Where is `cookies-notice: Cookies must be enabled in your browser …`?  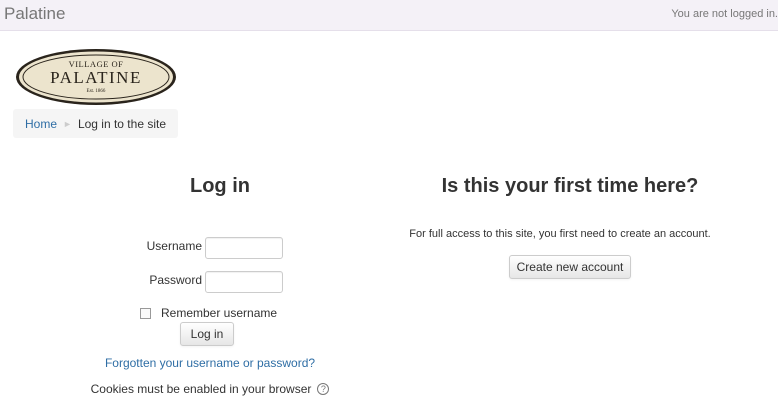
cookies-notice: Cookies must be enabled in your browser … is located at coordinates (210, 389).